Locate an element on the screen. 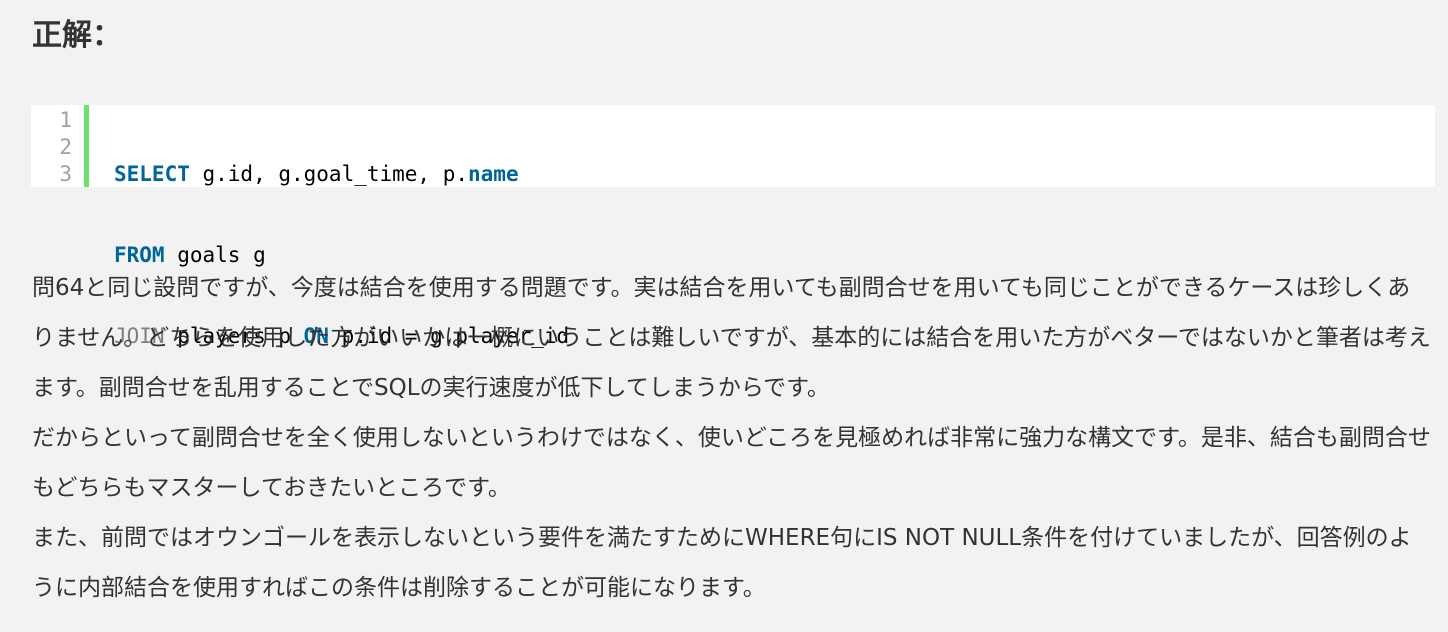 Image resolution: width=1448 pixels, height=632 pixels. sql-keyword: SELECT is located at coordinates (152, 174).